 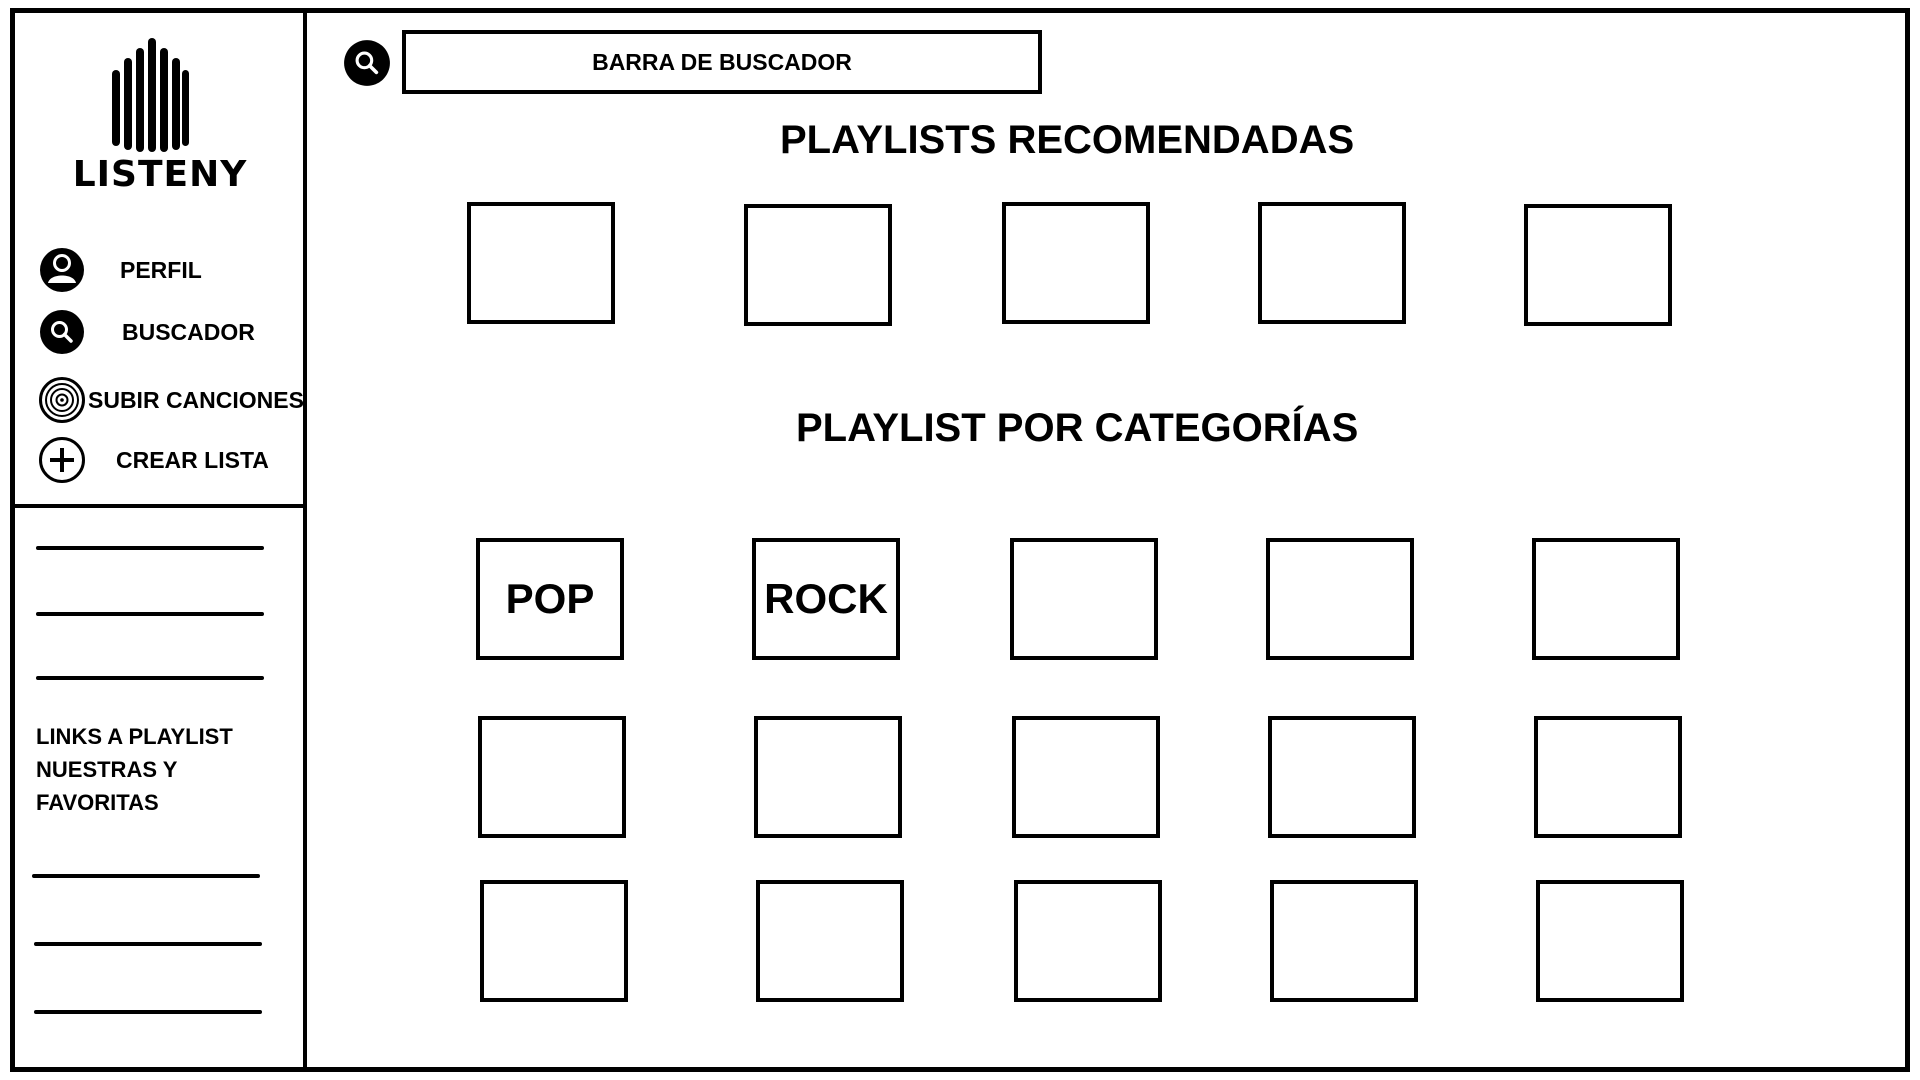 I want to click on logo-bars-icon, so click(x=150, y=95).